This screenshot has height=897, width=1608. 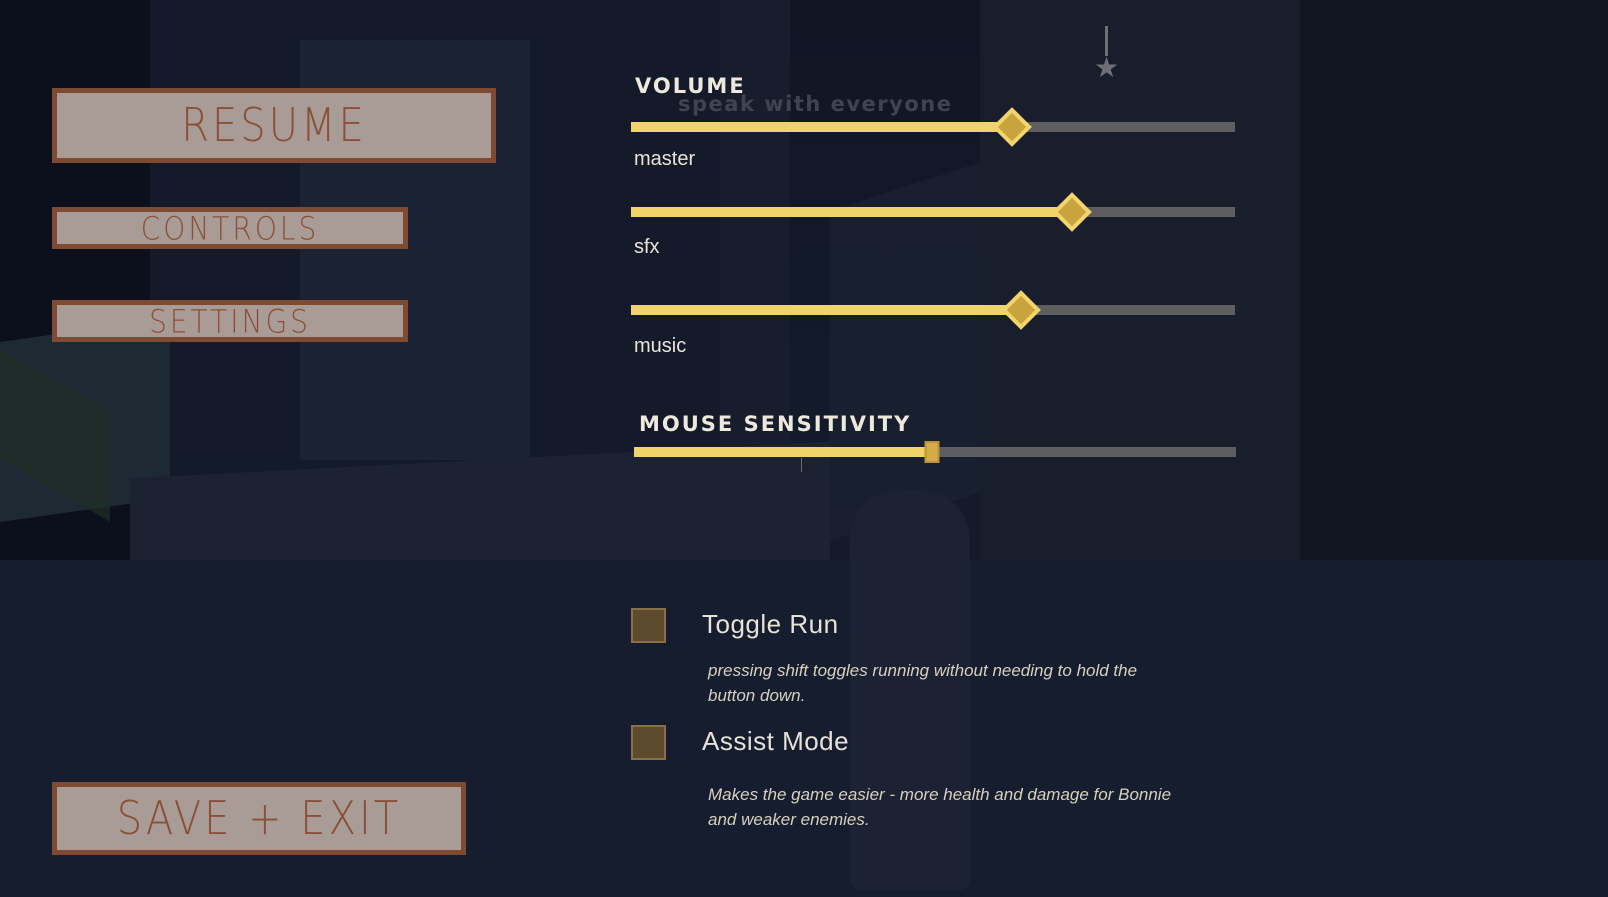 What do you see at coordinates (932, 452) in the screenshot?
I see `slider-knob` at bounding box center [932, 452].